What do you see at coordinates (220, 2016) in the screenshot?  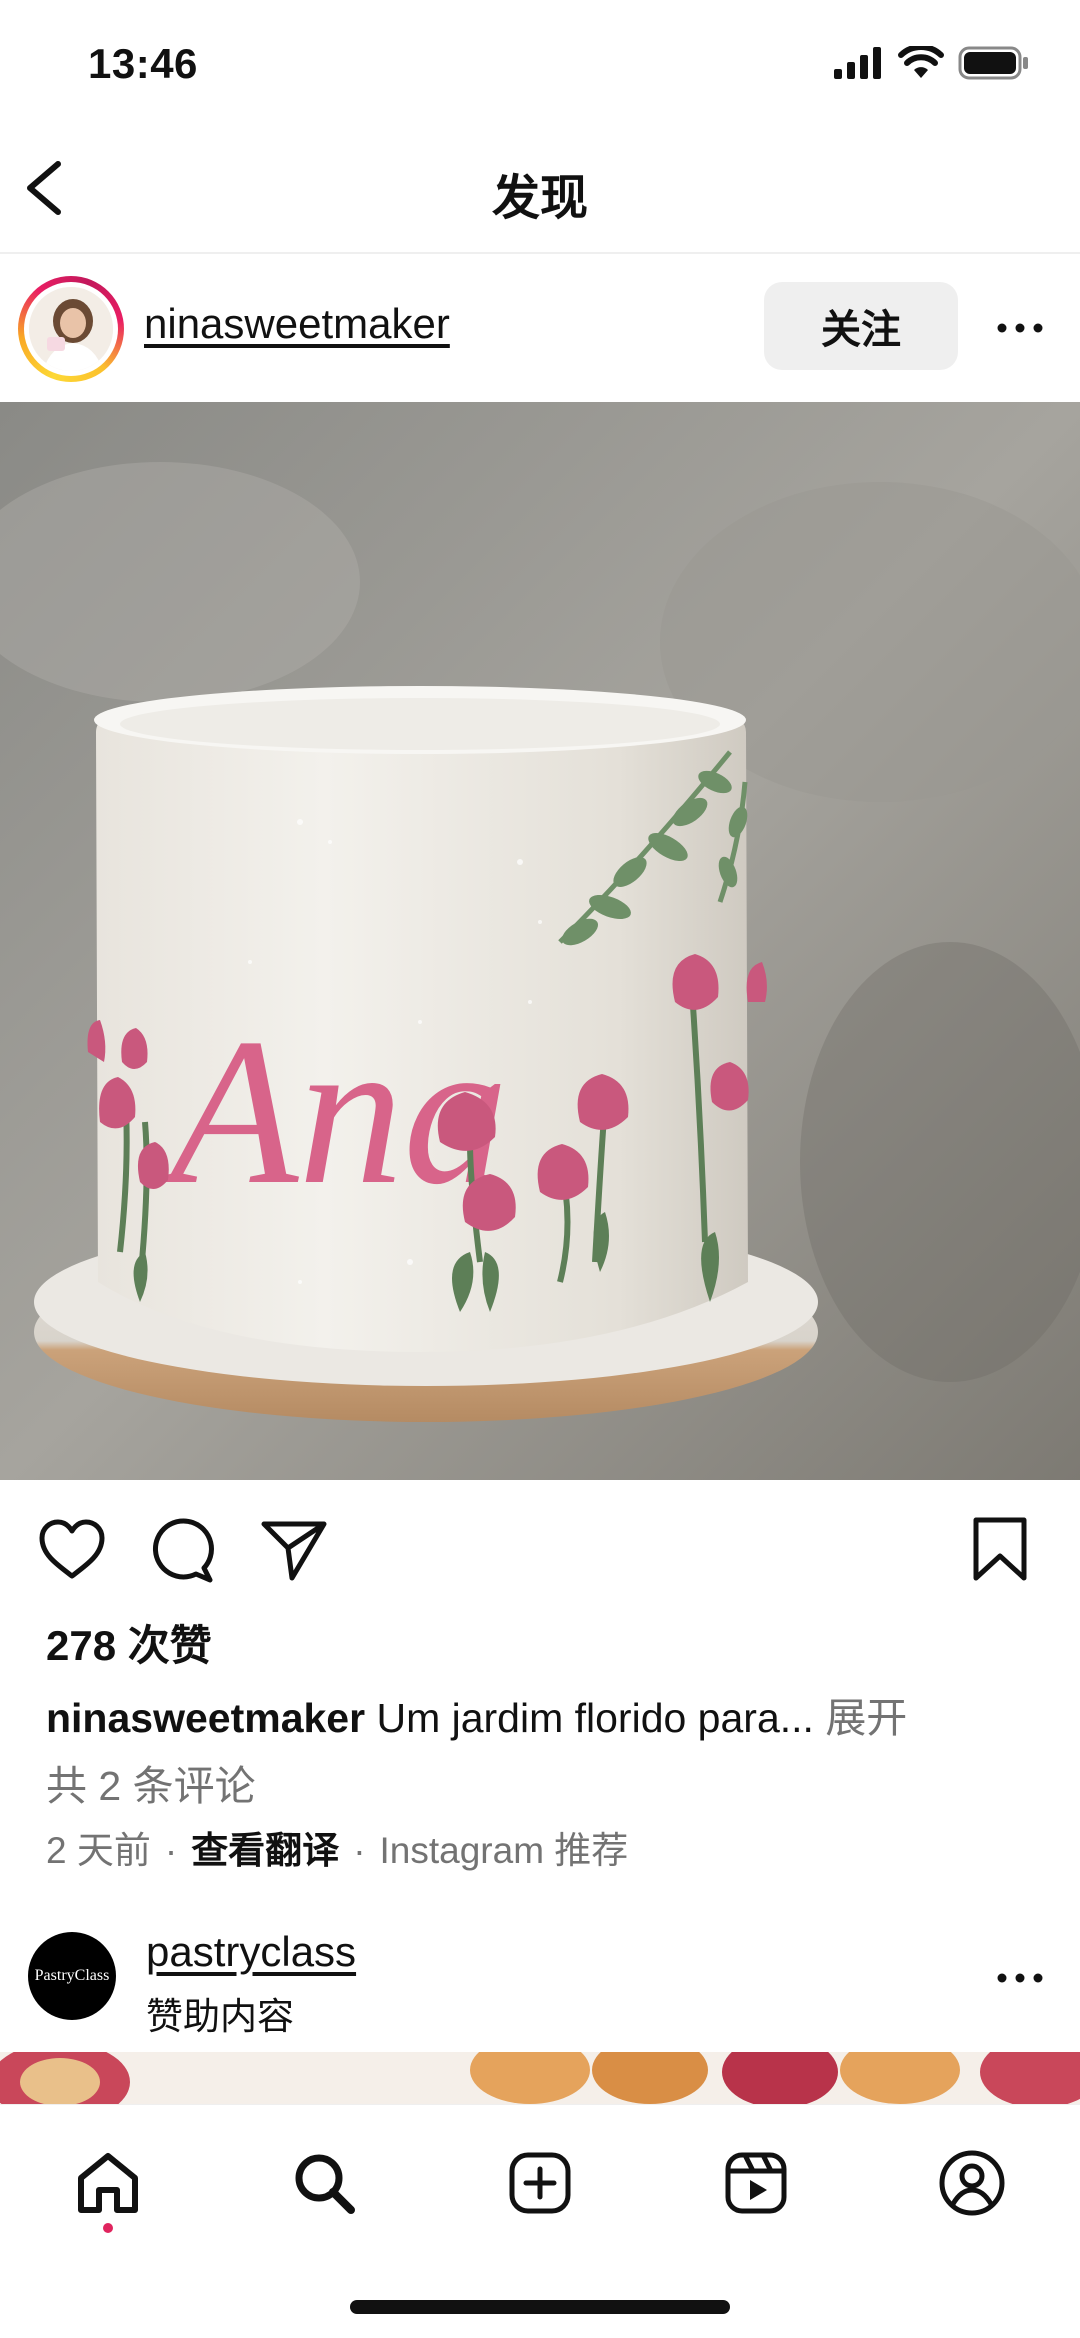 I see `sponsored-label: 赞助内容` at bounding box center [220, 2016].